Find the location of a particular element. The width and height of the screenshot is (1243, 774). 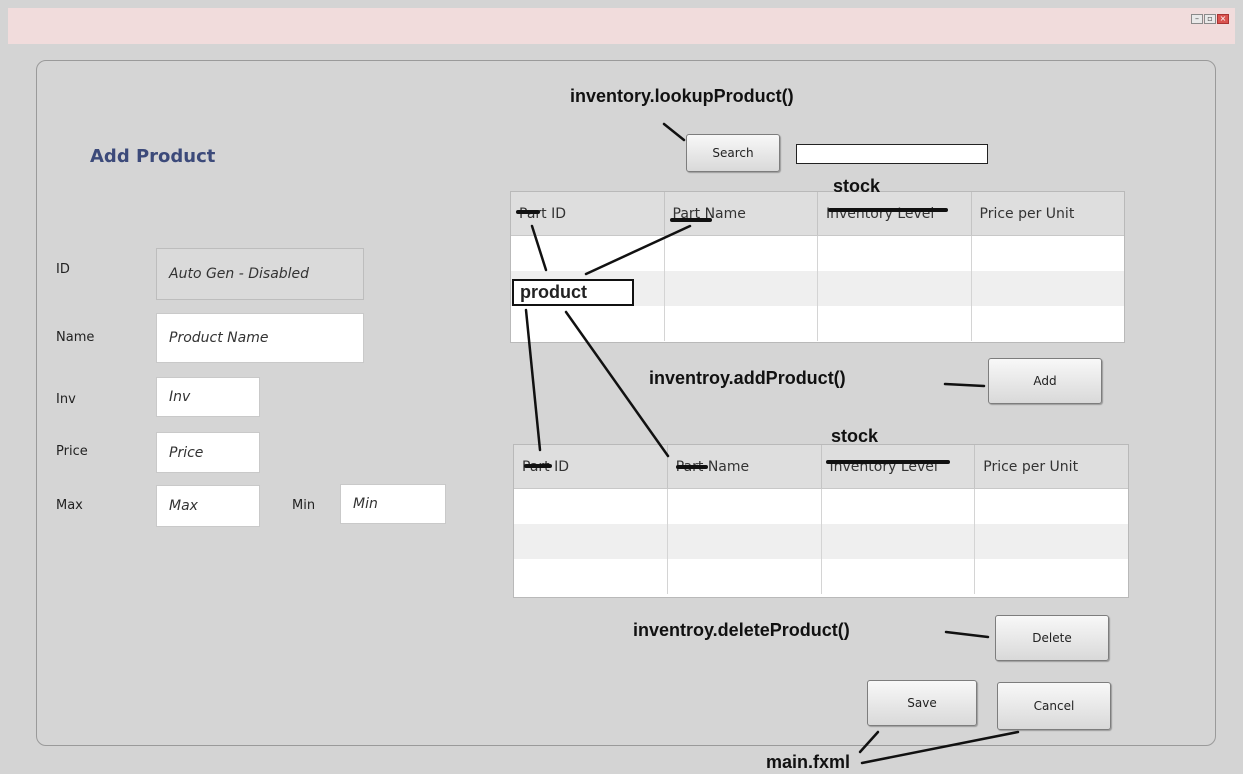

max-field: Max is located at coordinates (208, 506).